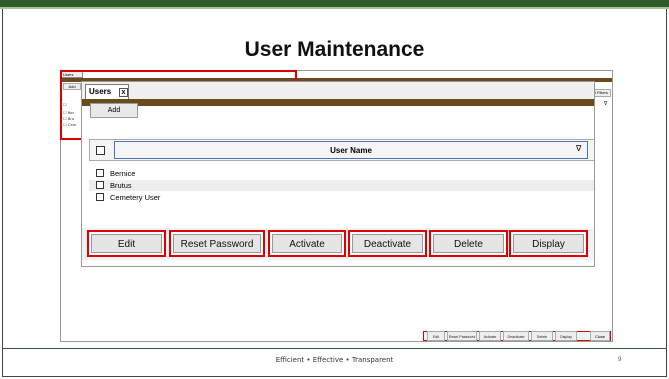 The height and width of the screenshot is (379, 669). What do you see at coordinates (334, 348) in the screenshot?
I see `footer-divider` at bounding box center [334, 348].